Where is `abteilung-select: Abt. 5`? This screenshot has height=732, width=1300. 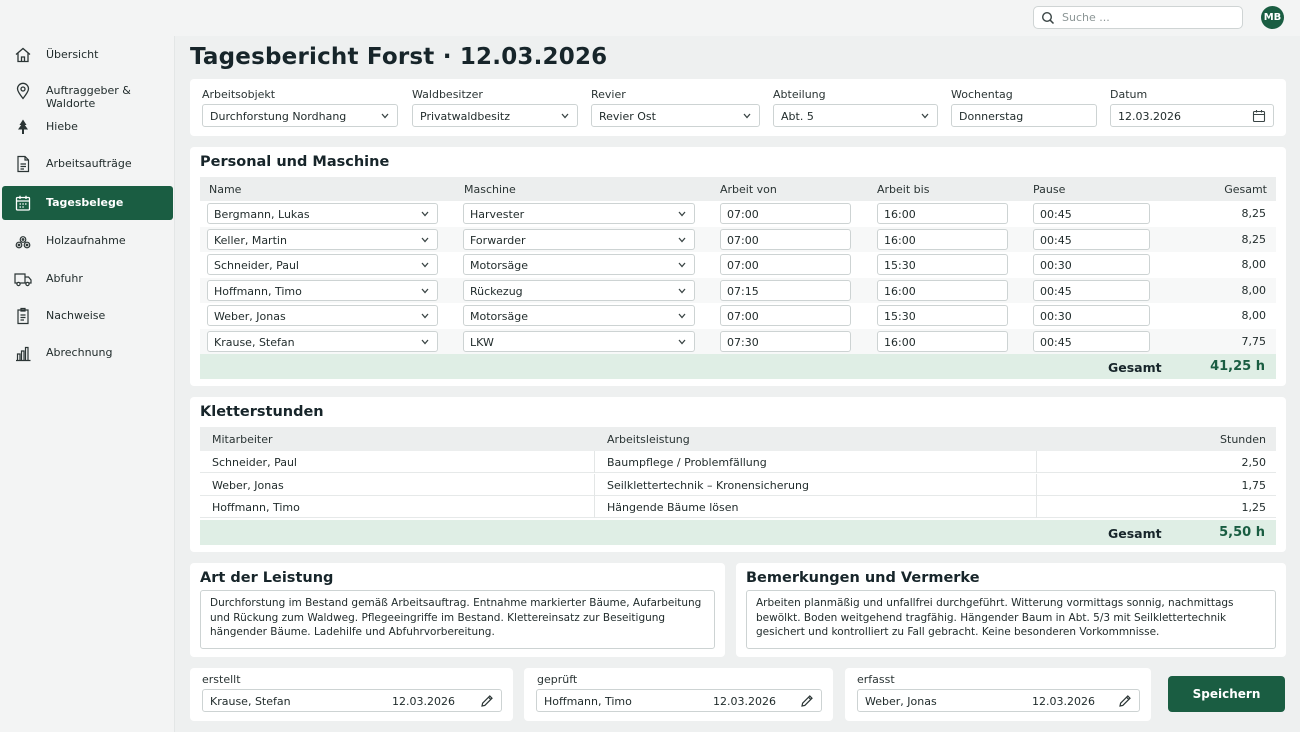 abteilung-select: Abt. 5 is located at coordinates (855, 115).